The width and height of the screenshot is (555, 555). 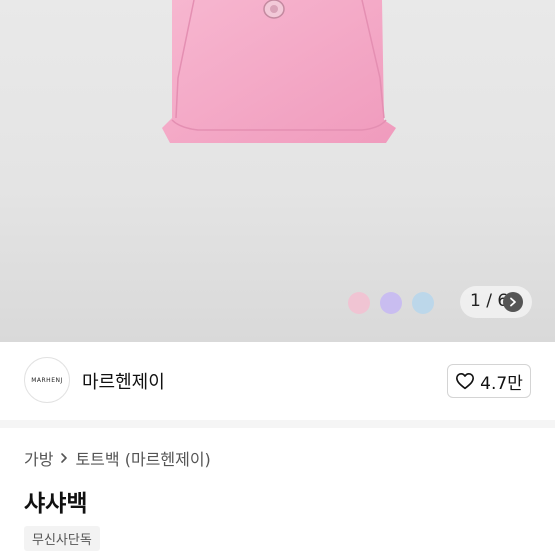 I want to click on exclusive-badge: 무신사단독, so click(x=62, y=538).